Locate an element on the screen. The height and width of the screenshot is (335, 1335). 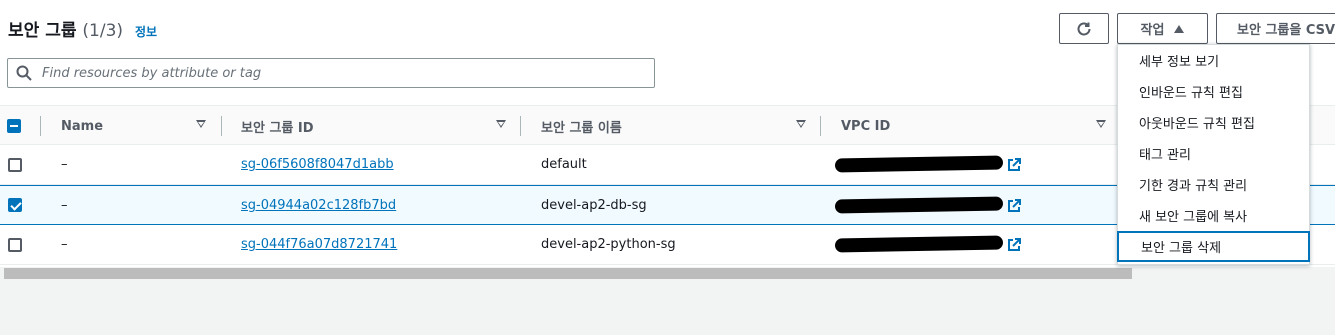
cell-group-name: devel-ap2-python-sg is located at coordinates (608, 244).